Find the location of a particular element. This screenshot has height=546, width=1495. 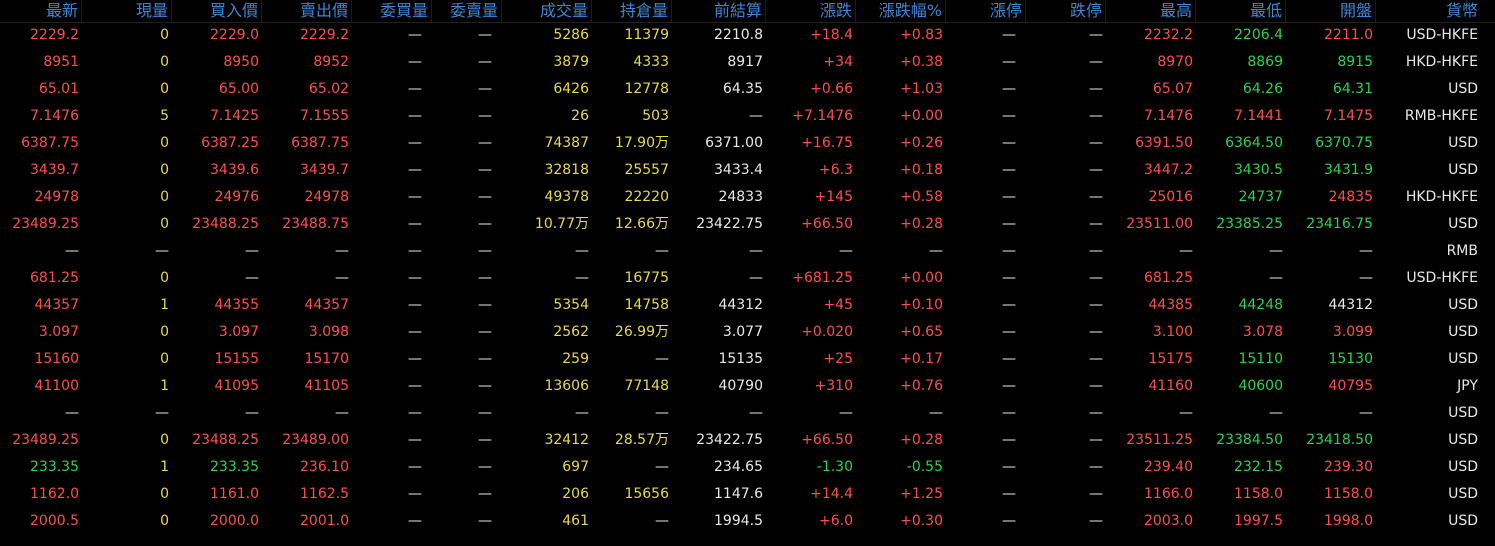

cell-change: +14.4 is located at coordinates (831, 494).